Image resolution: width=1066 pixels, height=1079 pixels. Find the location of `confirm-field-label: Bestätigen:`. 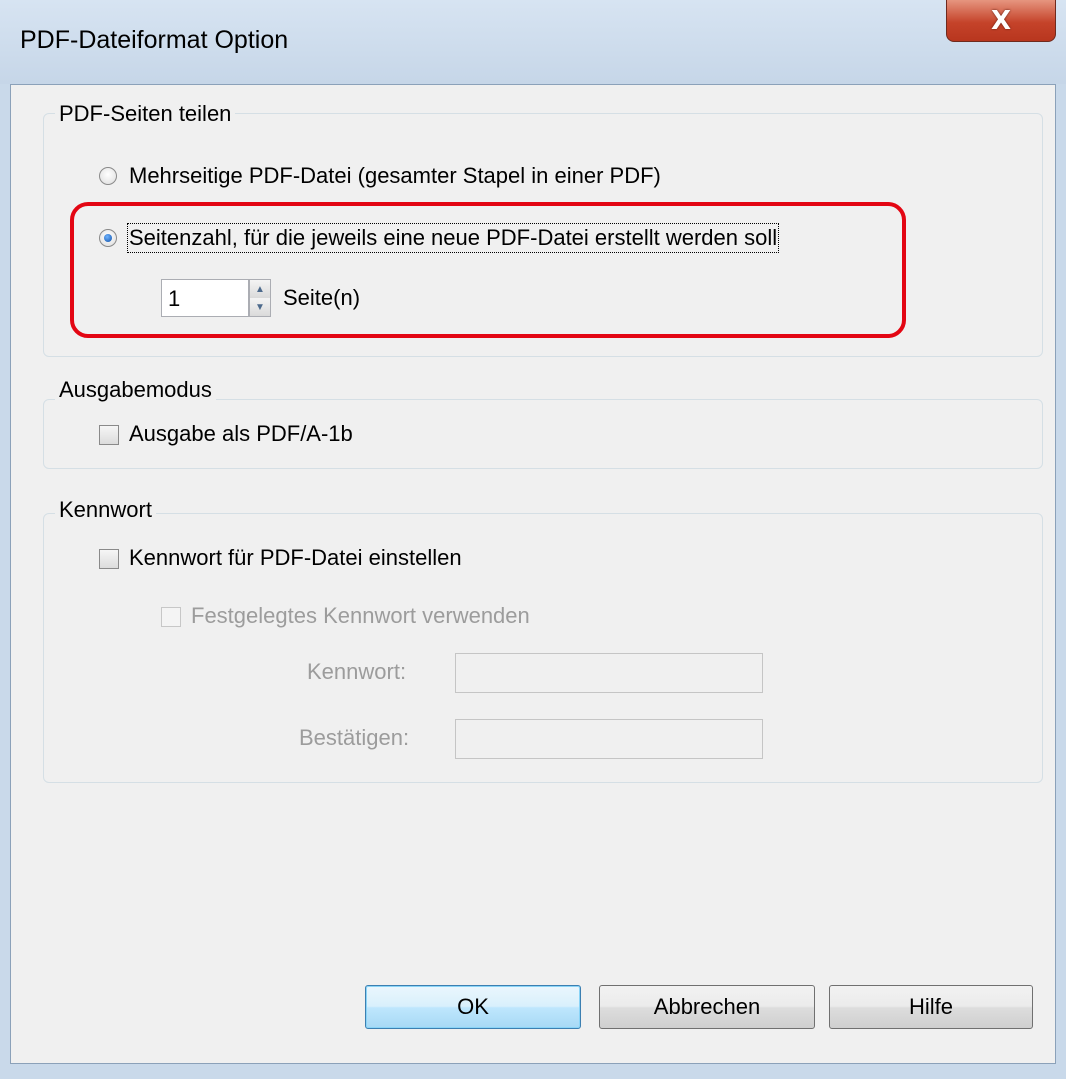

confirm-field-label: Bestätigen: is located at coordinates (354, 737).